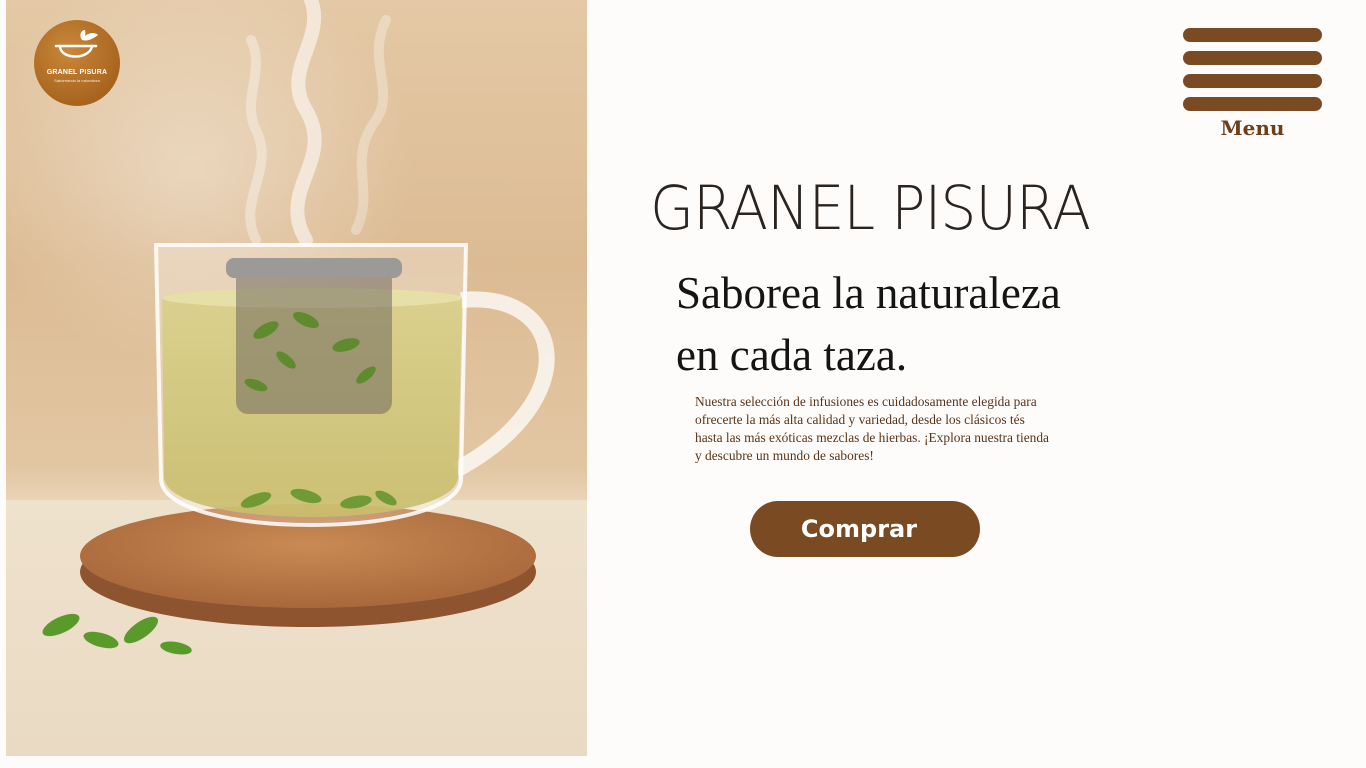 The image size is (1366, 768). What do you see at coordinates (865, 529) in the screenshot?
I see `buy-button: Comprar` at bounding box center [865, 529].